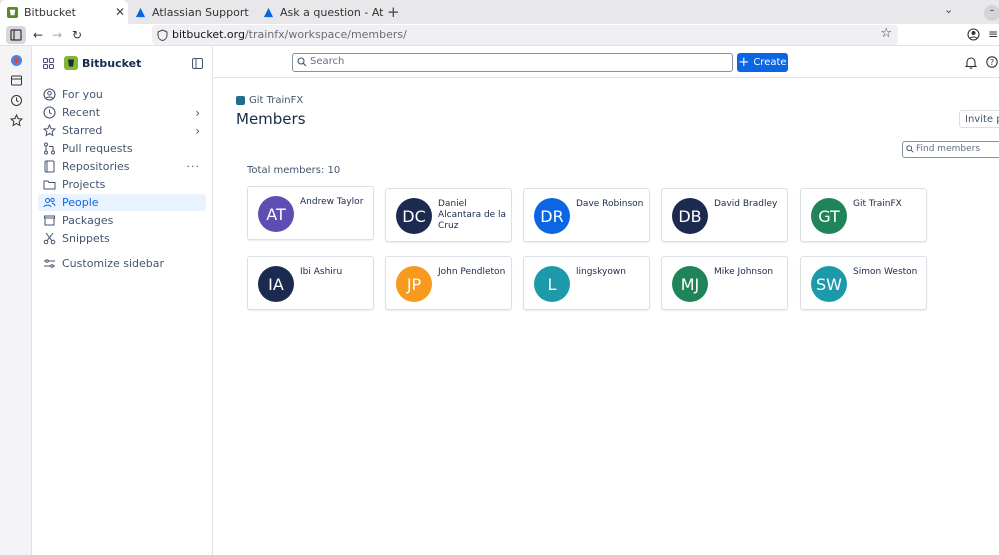  I want to click on url-text: bitbucket.org/trainfx/workspace/members/, so click(289, 34).